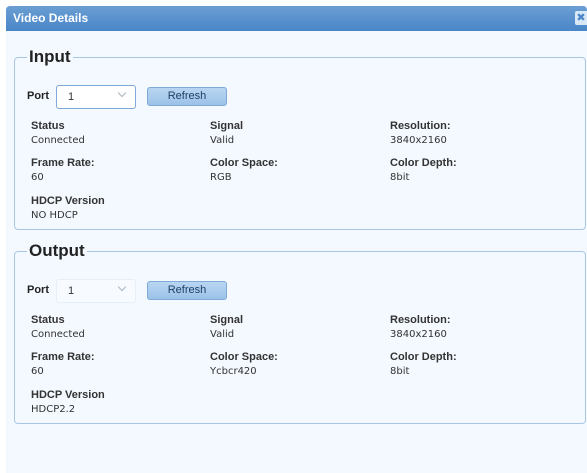  I want to click on output-signal: Signal Valid, so click(226, 327).